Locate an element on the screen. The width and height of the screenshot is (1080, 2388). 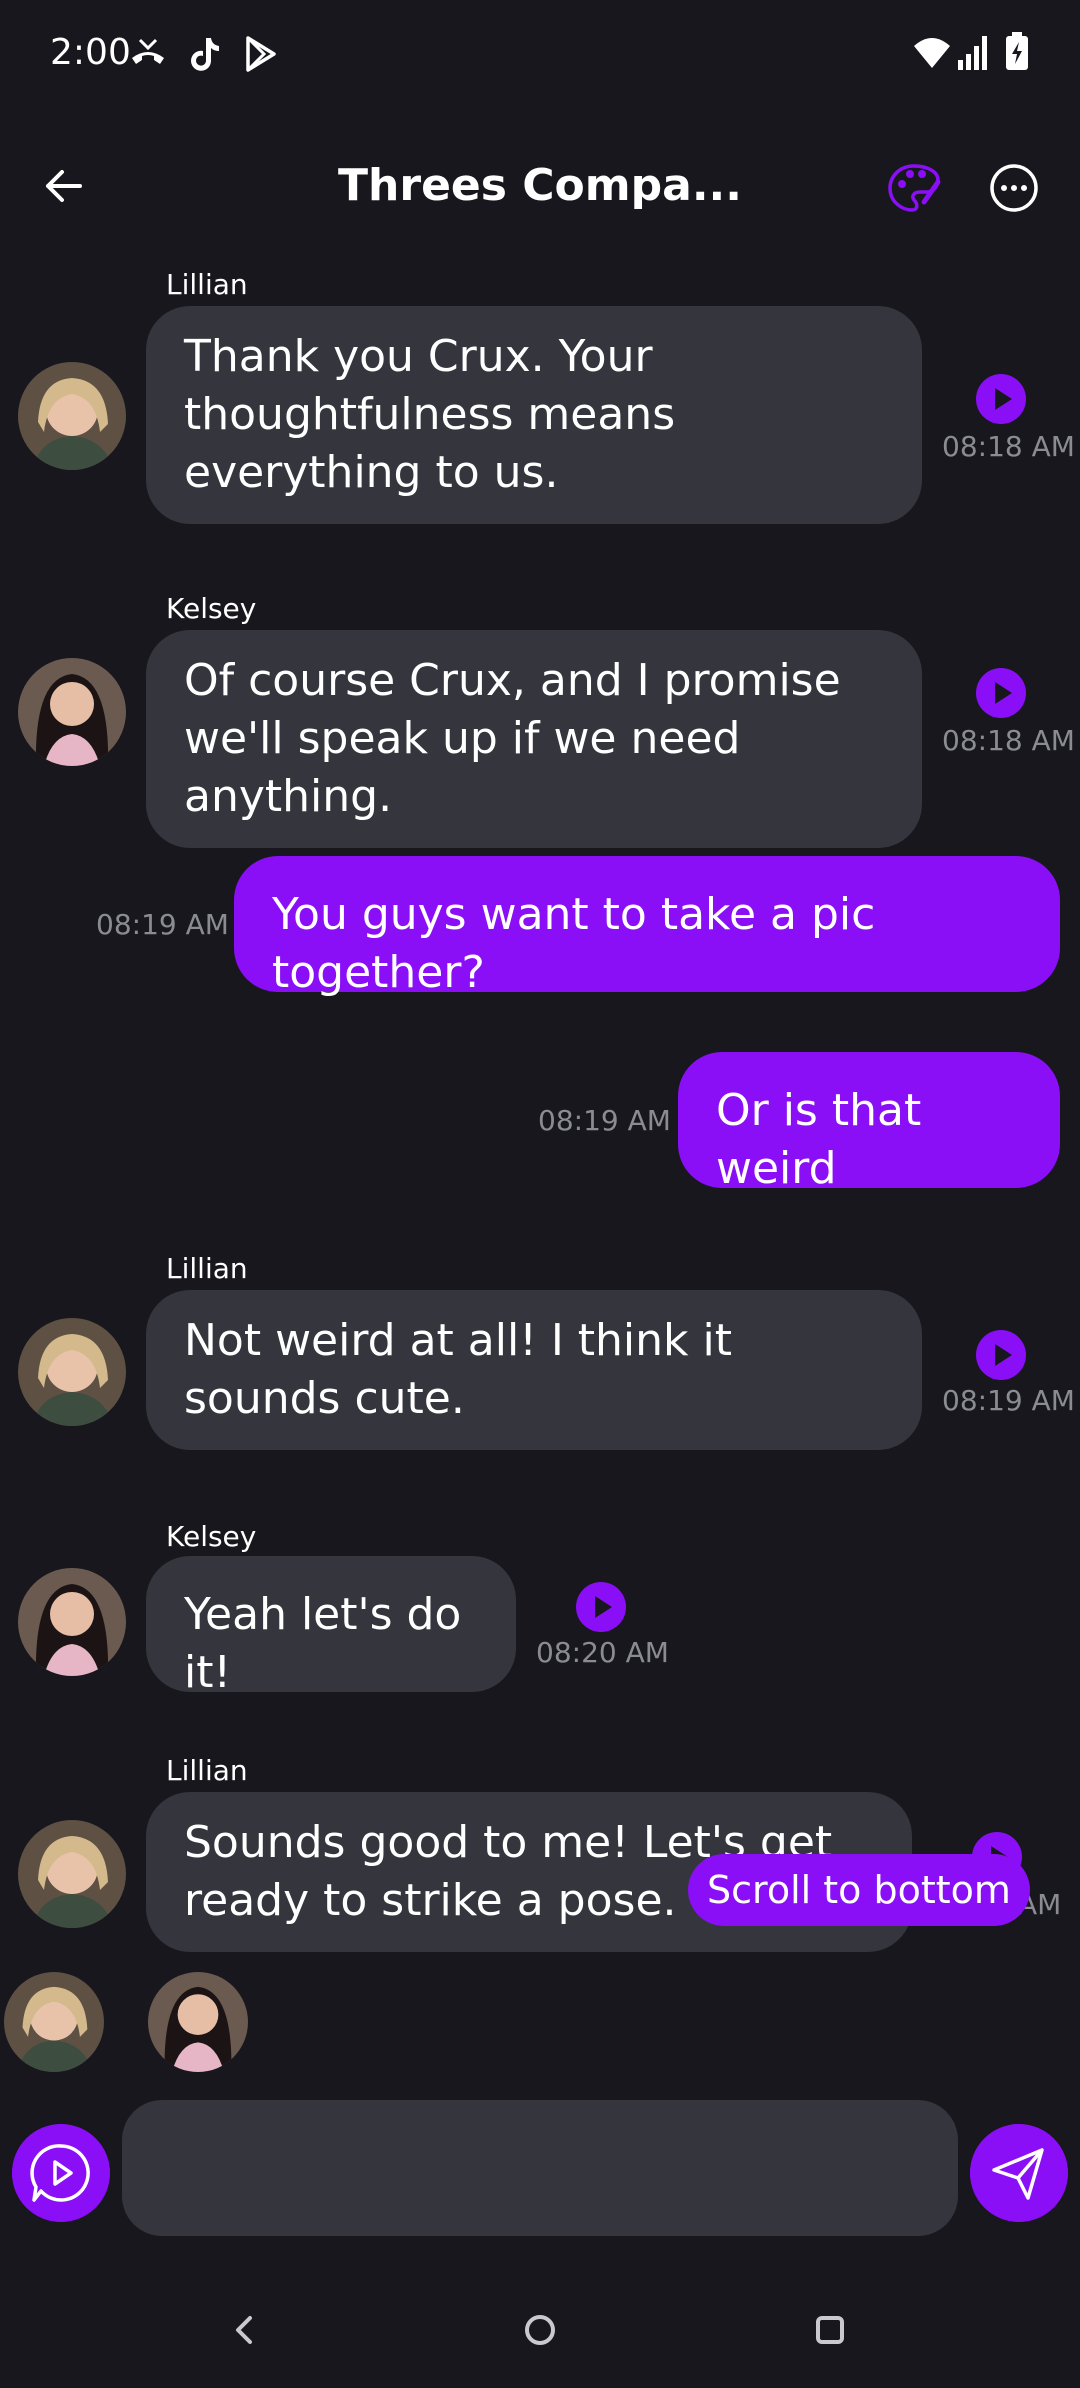
send-icon is located at coordinates (1019, 2173).